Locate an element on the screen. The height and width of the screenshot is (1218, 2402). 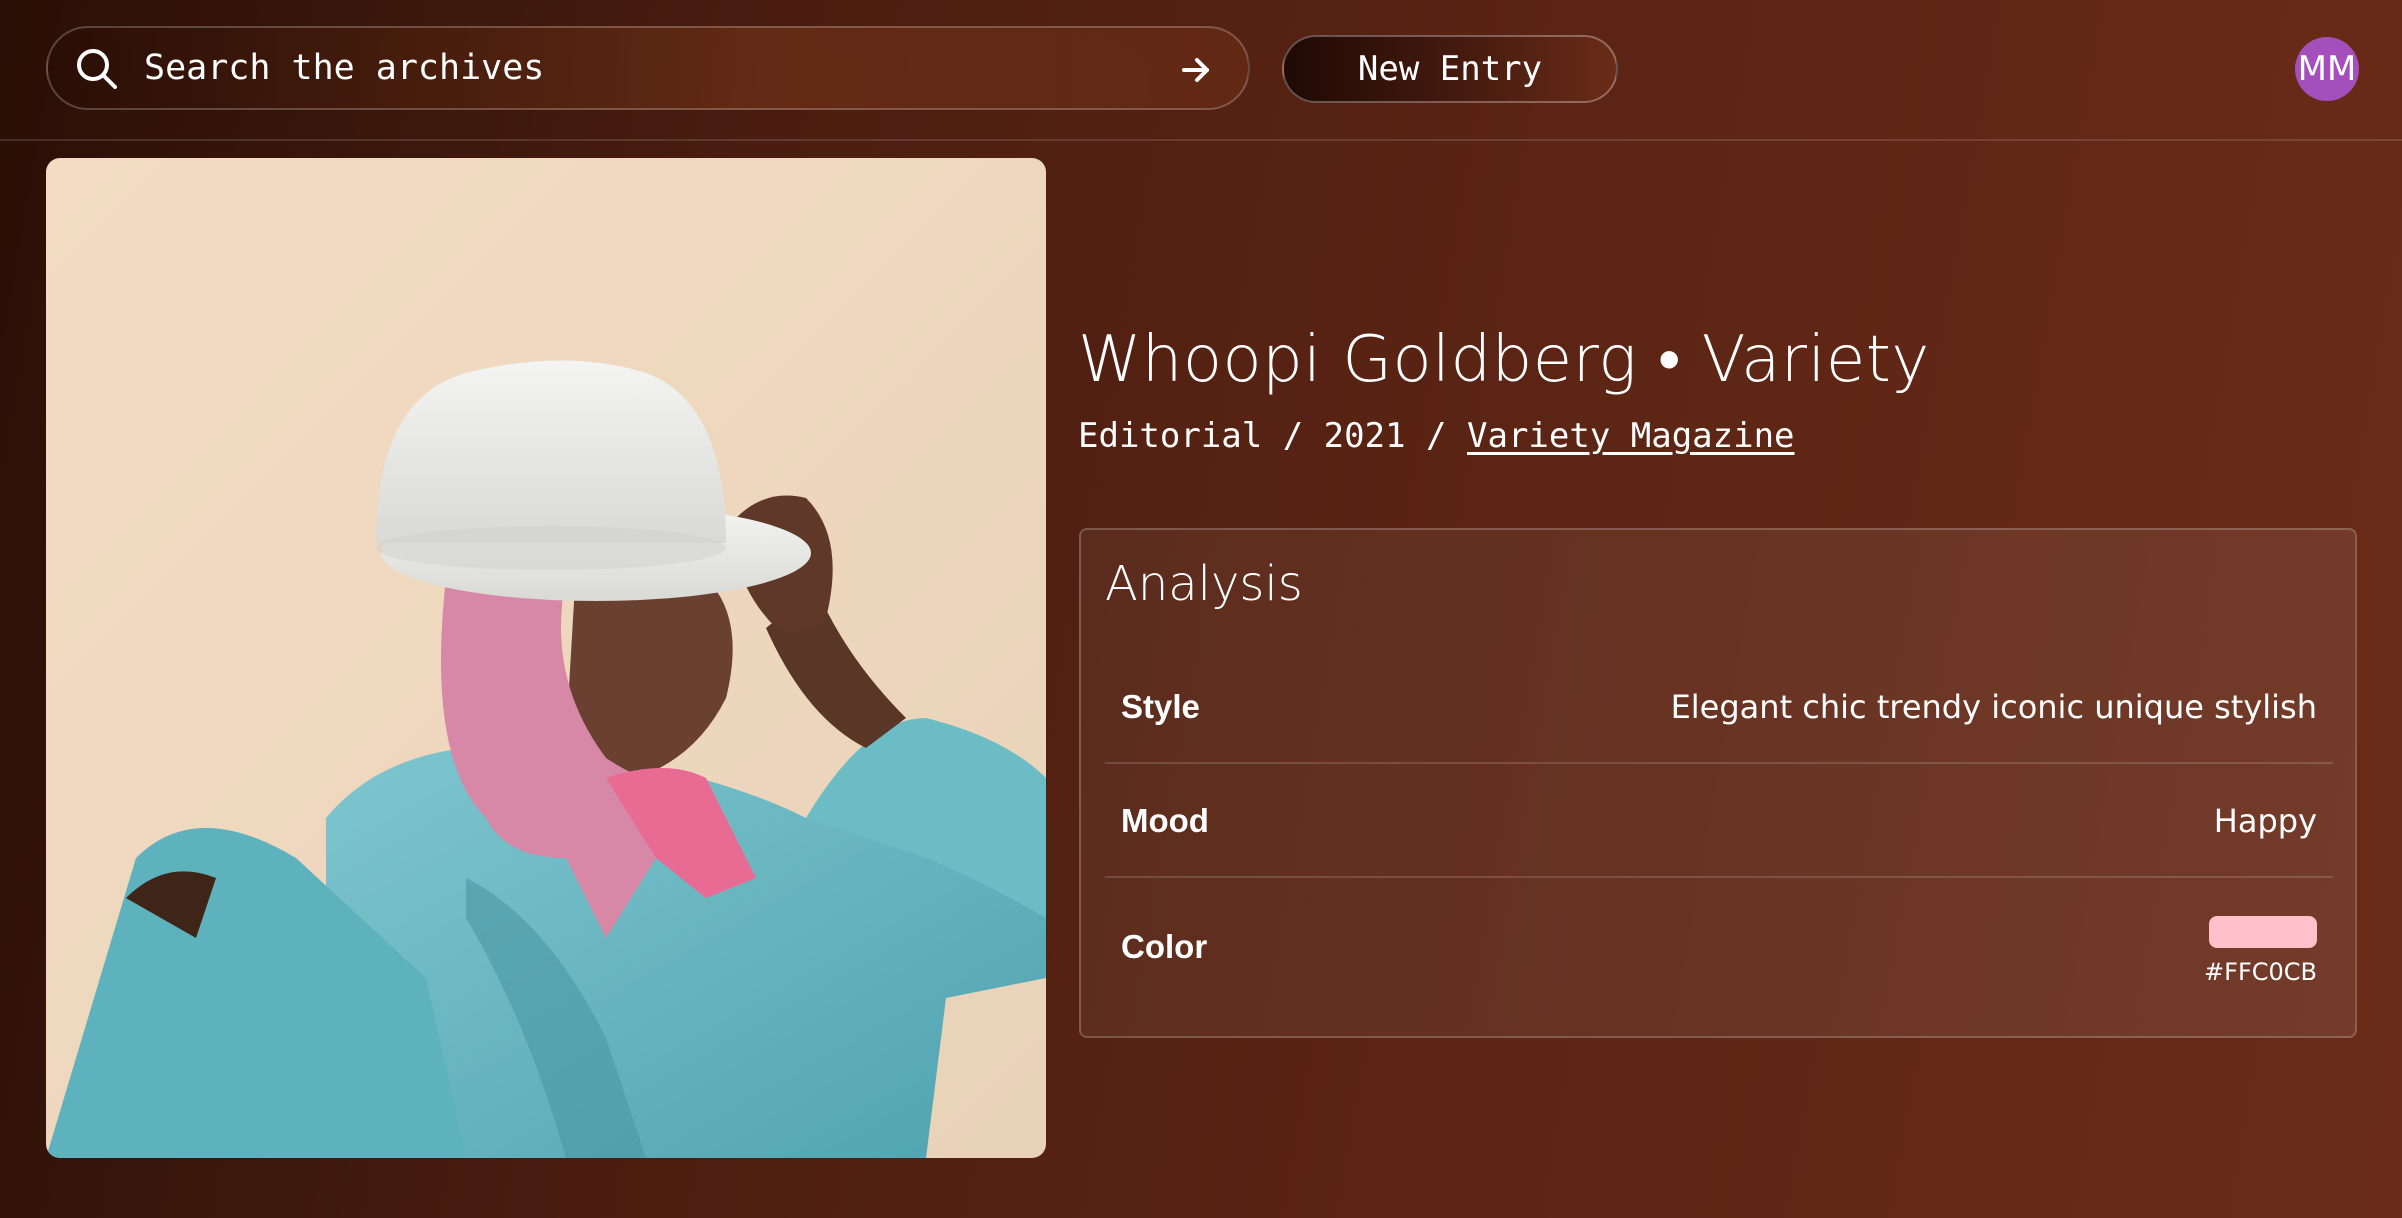
mood-value: Happy is located at coordinates (2265, 821).